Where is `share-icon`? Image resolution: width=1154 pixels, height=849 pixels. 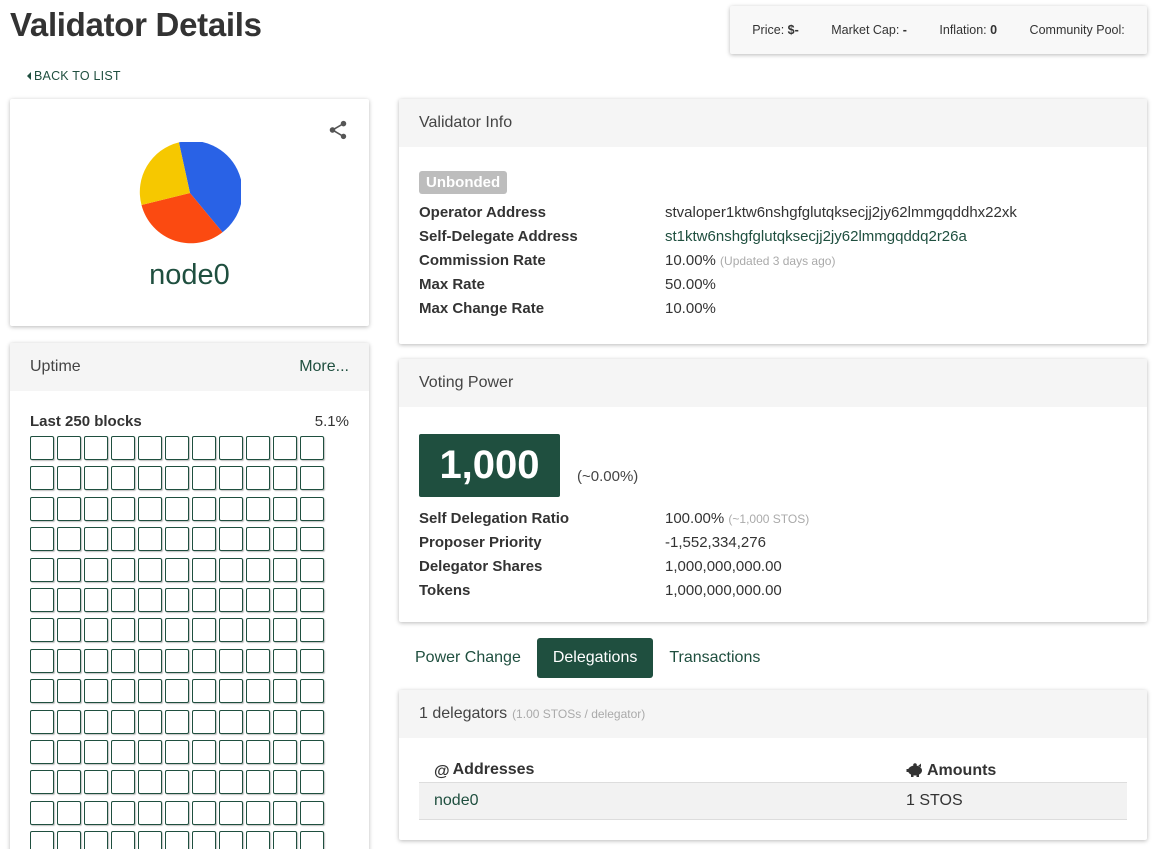
share-icon is located at coordinates (338, 130).